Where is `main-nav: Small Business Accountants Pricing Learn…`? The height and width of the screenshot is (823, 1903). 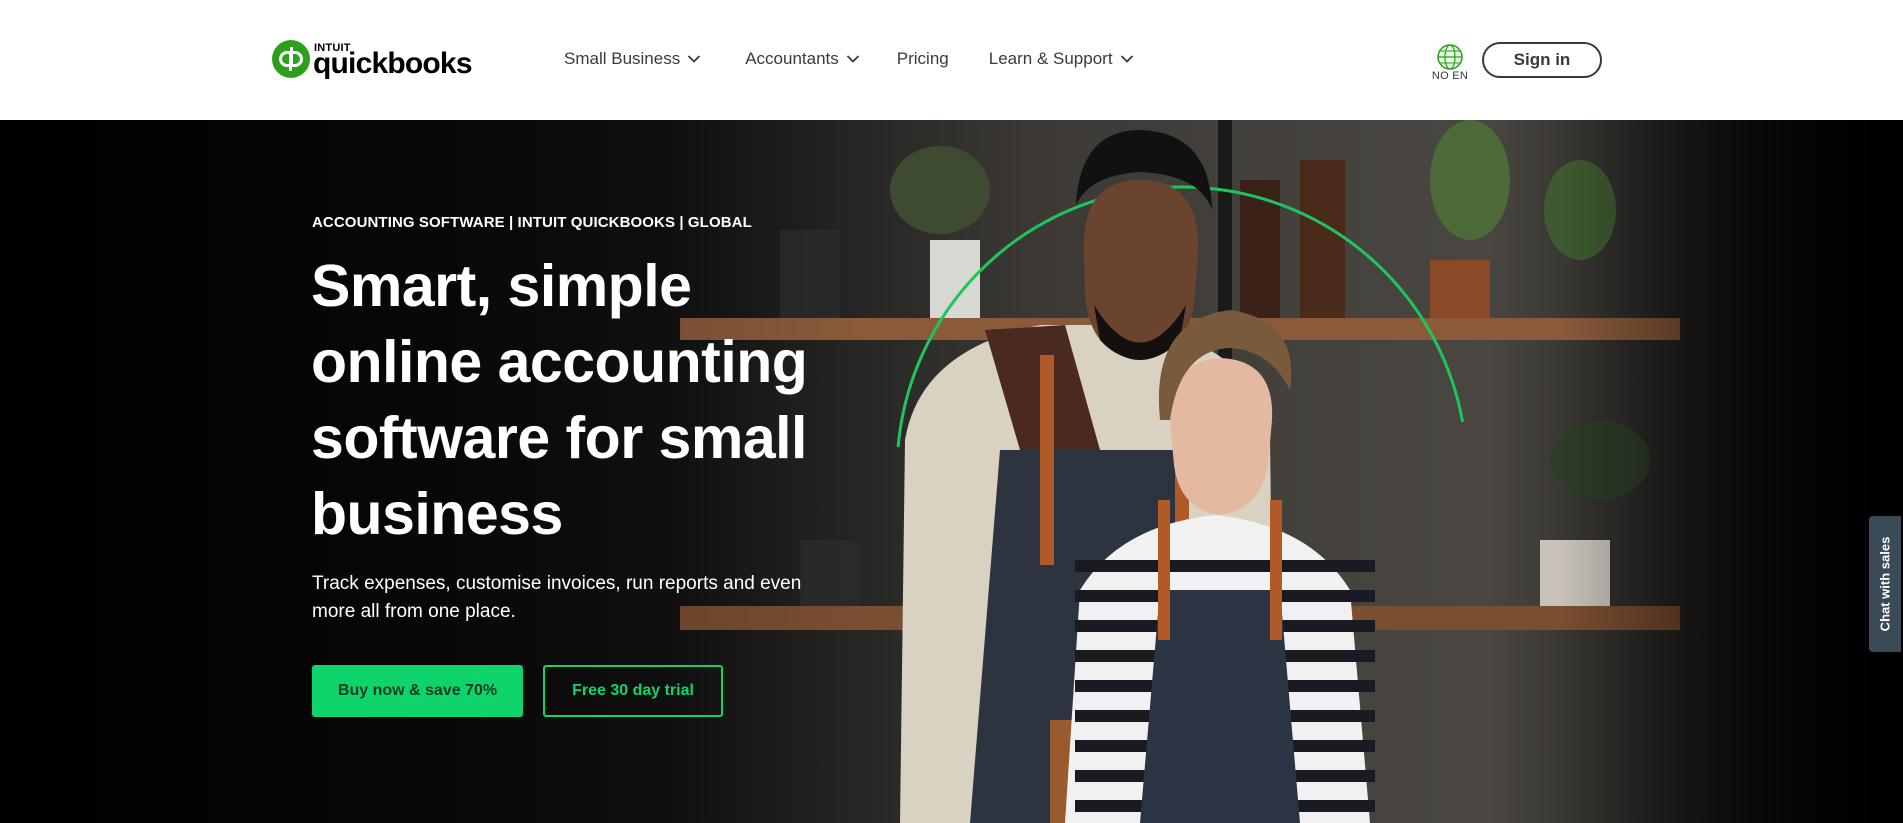 main-nav: Small Business Accountants Pricing Learn… is located at coordinates (849, 59).